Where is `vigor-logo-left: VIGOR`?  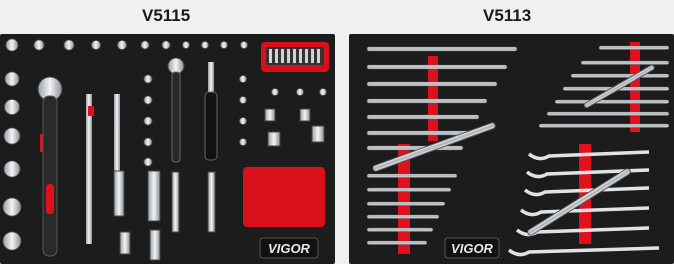 vigor-logo-left: VIGOR is located at coordinates (289, 248).